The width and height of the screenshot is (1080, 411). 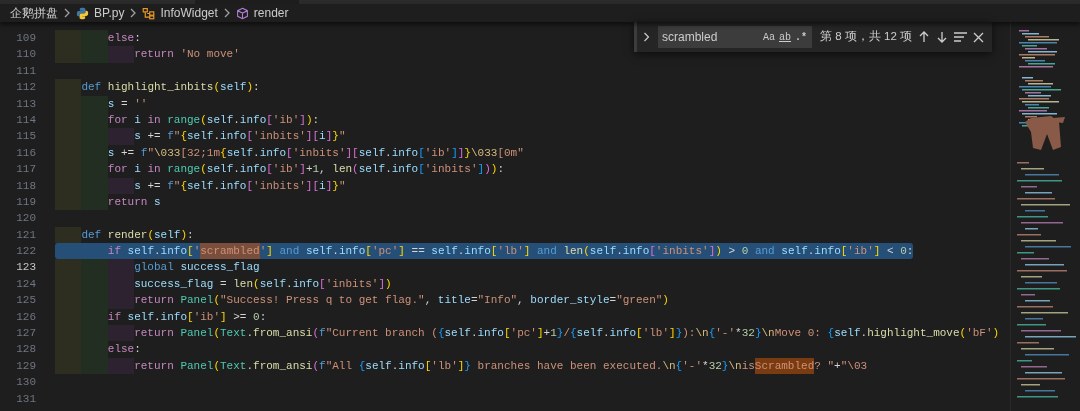 What do you see at coordinates (26, 383) in the screenshot?
I see `line-number: 130` at bounding box center [26, 383].